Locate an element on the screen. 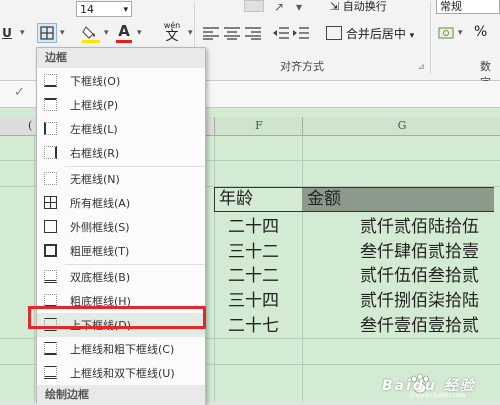 This screenshot has height=405, width=500. percent-button: % is located at coordinates (480, 32).